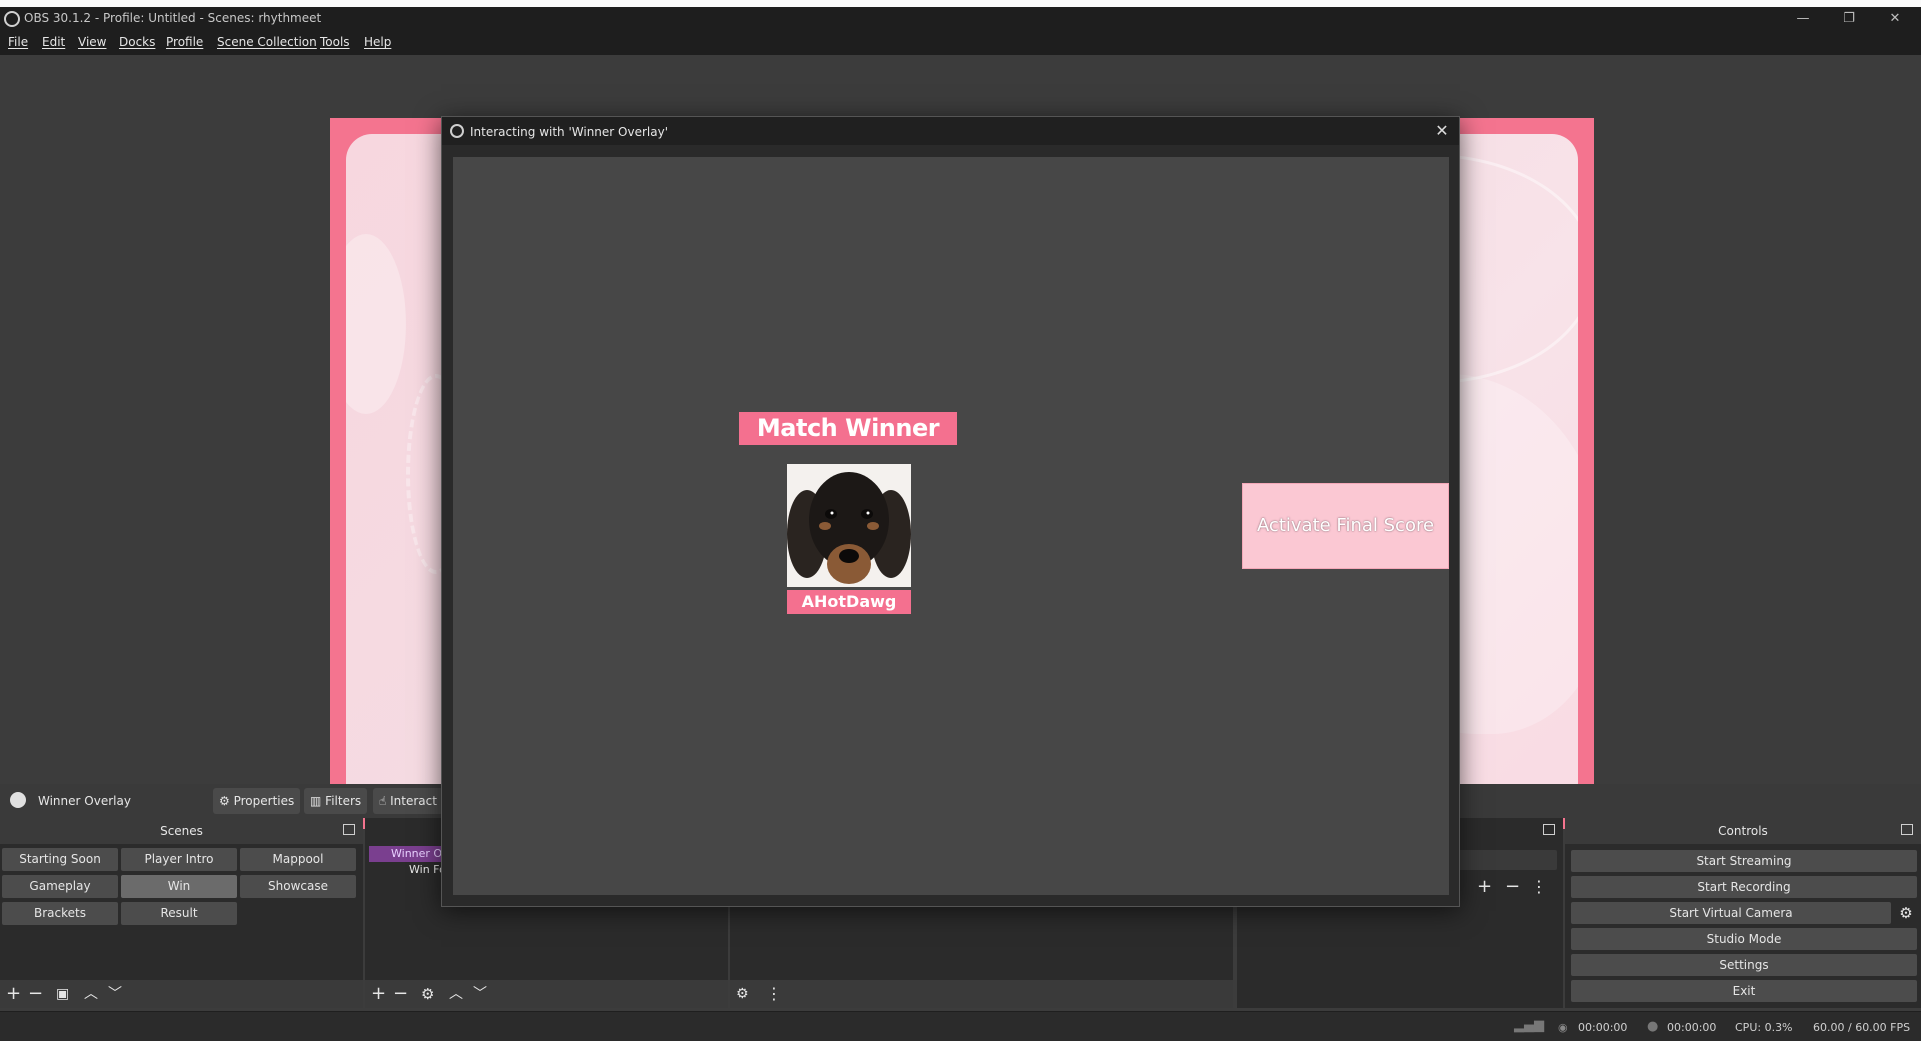 This screenshot has height=1041, width=1921. What do you see at coordinates (179, 859) in the screenshot?
I see `scene-player-intro: Player Intro` at bounding box center [179, 859].